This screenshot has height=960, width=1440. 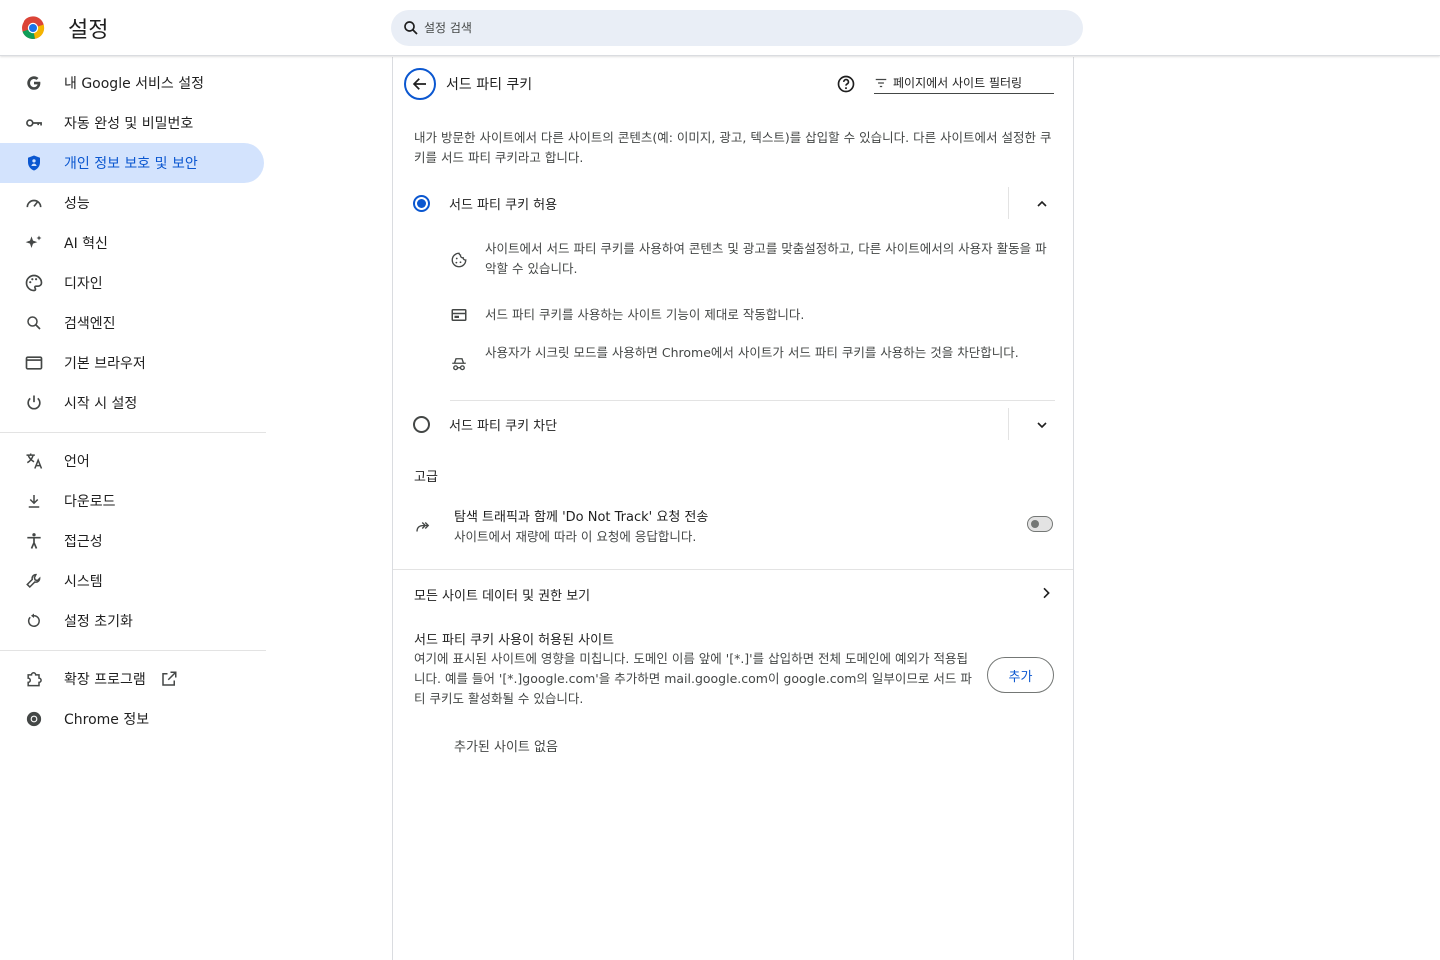 I want to click on sidebar-item-reset: 설정 초기화, so click(x=132, y=621).